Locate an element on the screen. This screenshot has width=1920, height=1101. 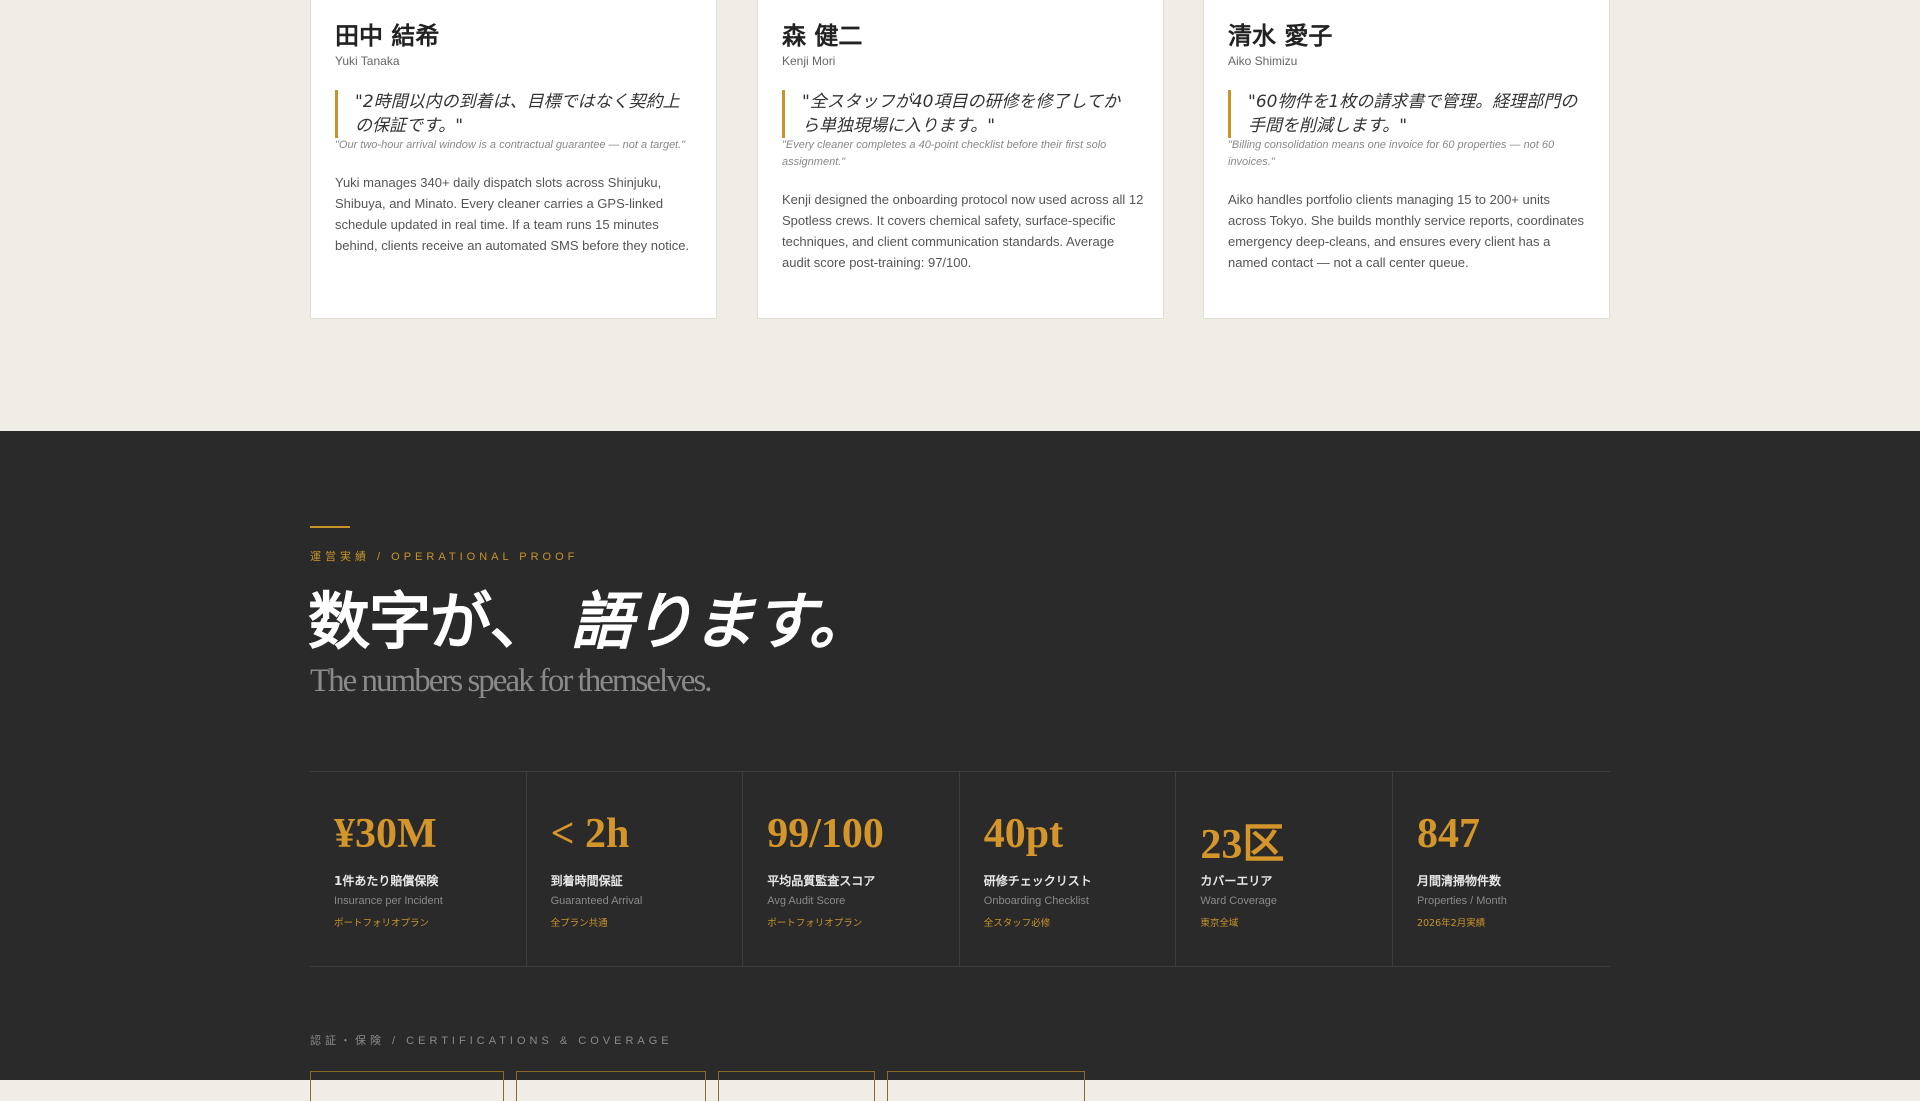
role-label-clipped: B2Bアカウントマネージャー is located at coordinates (1299, 1).